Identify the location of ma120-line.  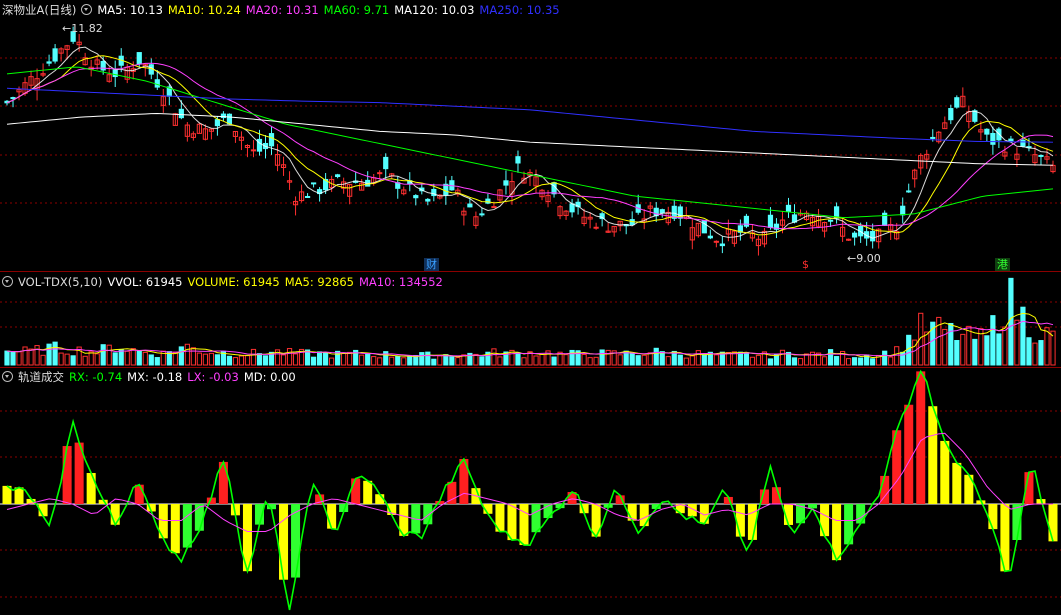
(530, 139).